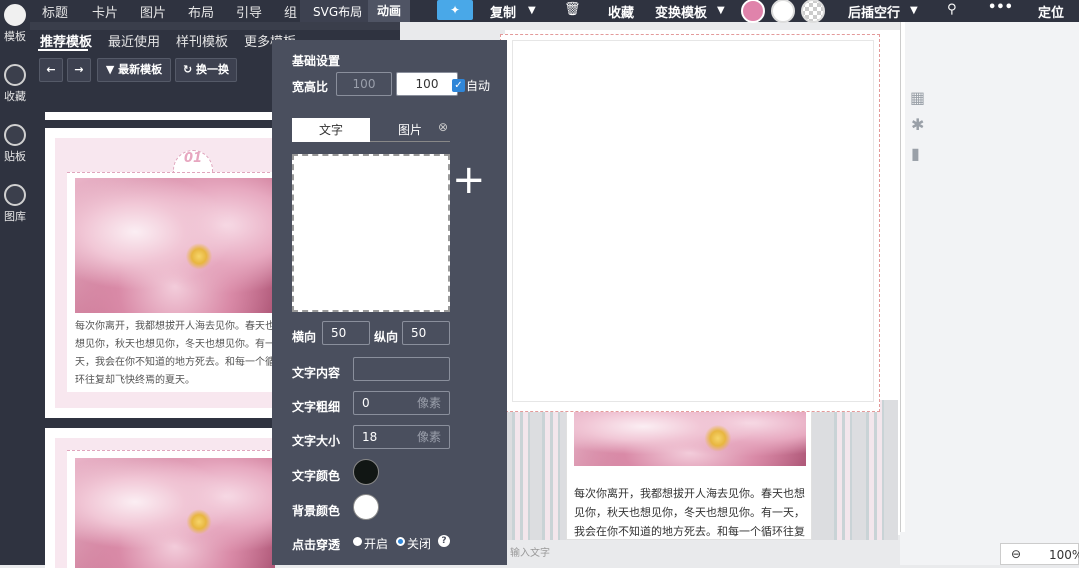  Describe the element at coordinates (917, 124) in the screenshot. I see `asterisk-icon: ✱` at that location.